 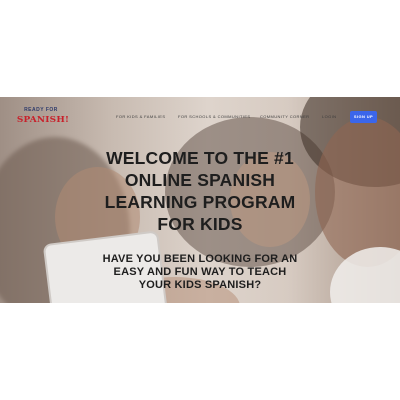 What do you see at coordinates (363, 117) in the screenshot?
I see `signup-button: SIGN UP` at bounding box center [363, 117].